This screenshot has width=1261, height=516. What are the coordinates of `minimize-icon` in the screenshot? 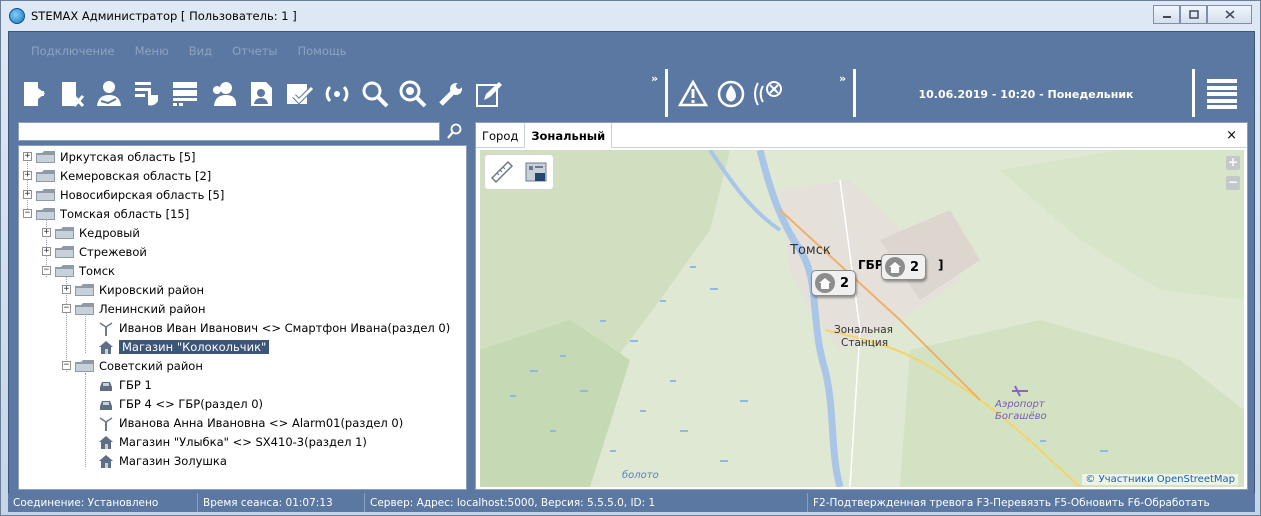 It's located at (1166, 16).